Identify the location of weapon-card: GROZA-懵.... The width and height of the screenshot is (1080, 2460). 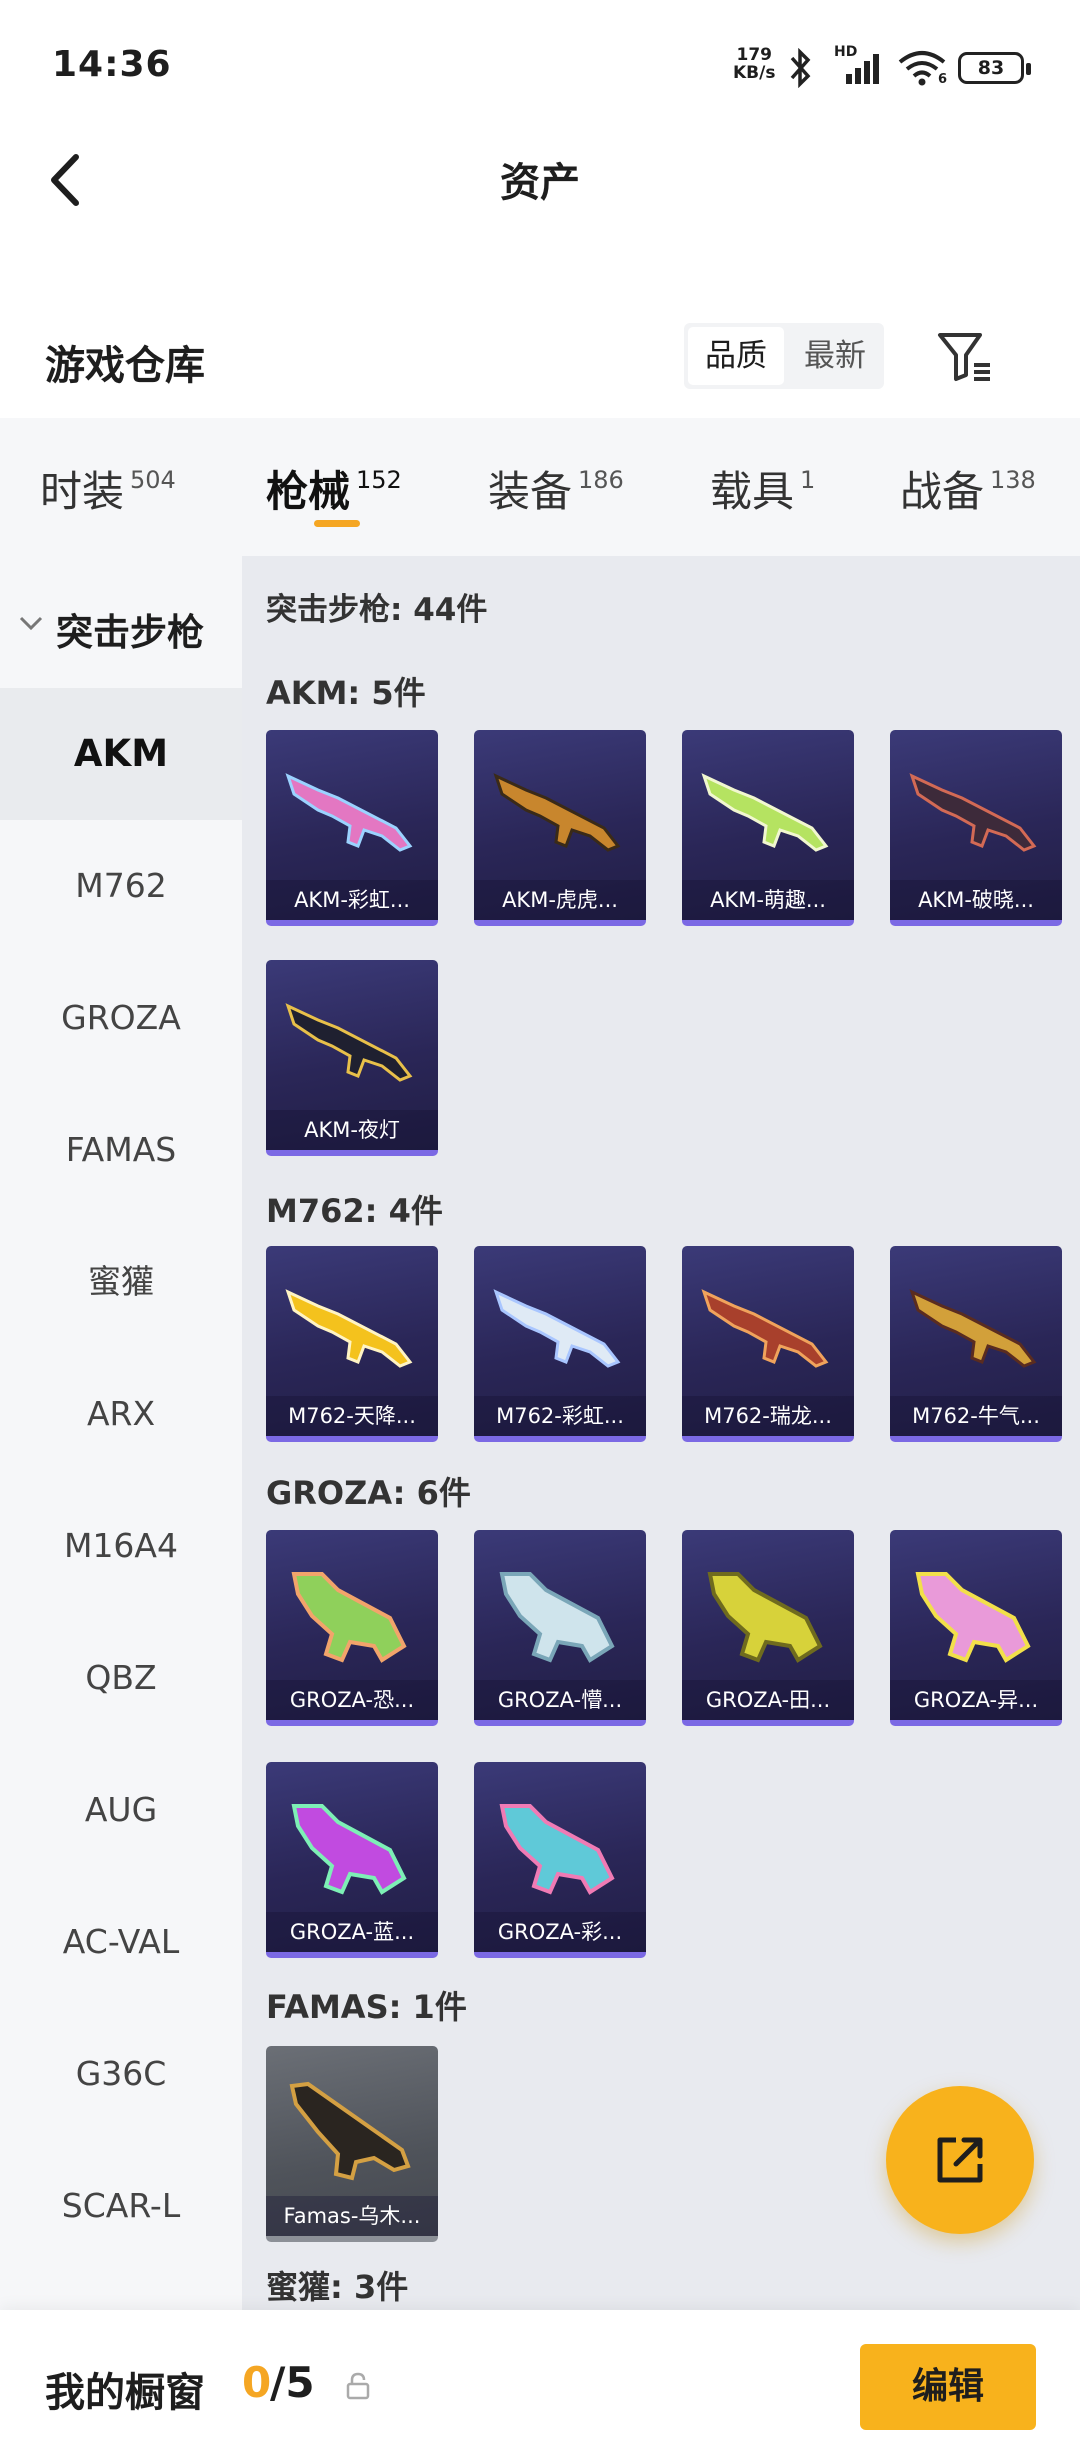
(560, 1628).